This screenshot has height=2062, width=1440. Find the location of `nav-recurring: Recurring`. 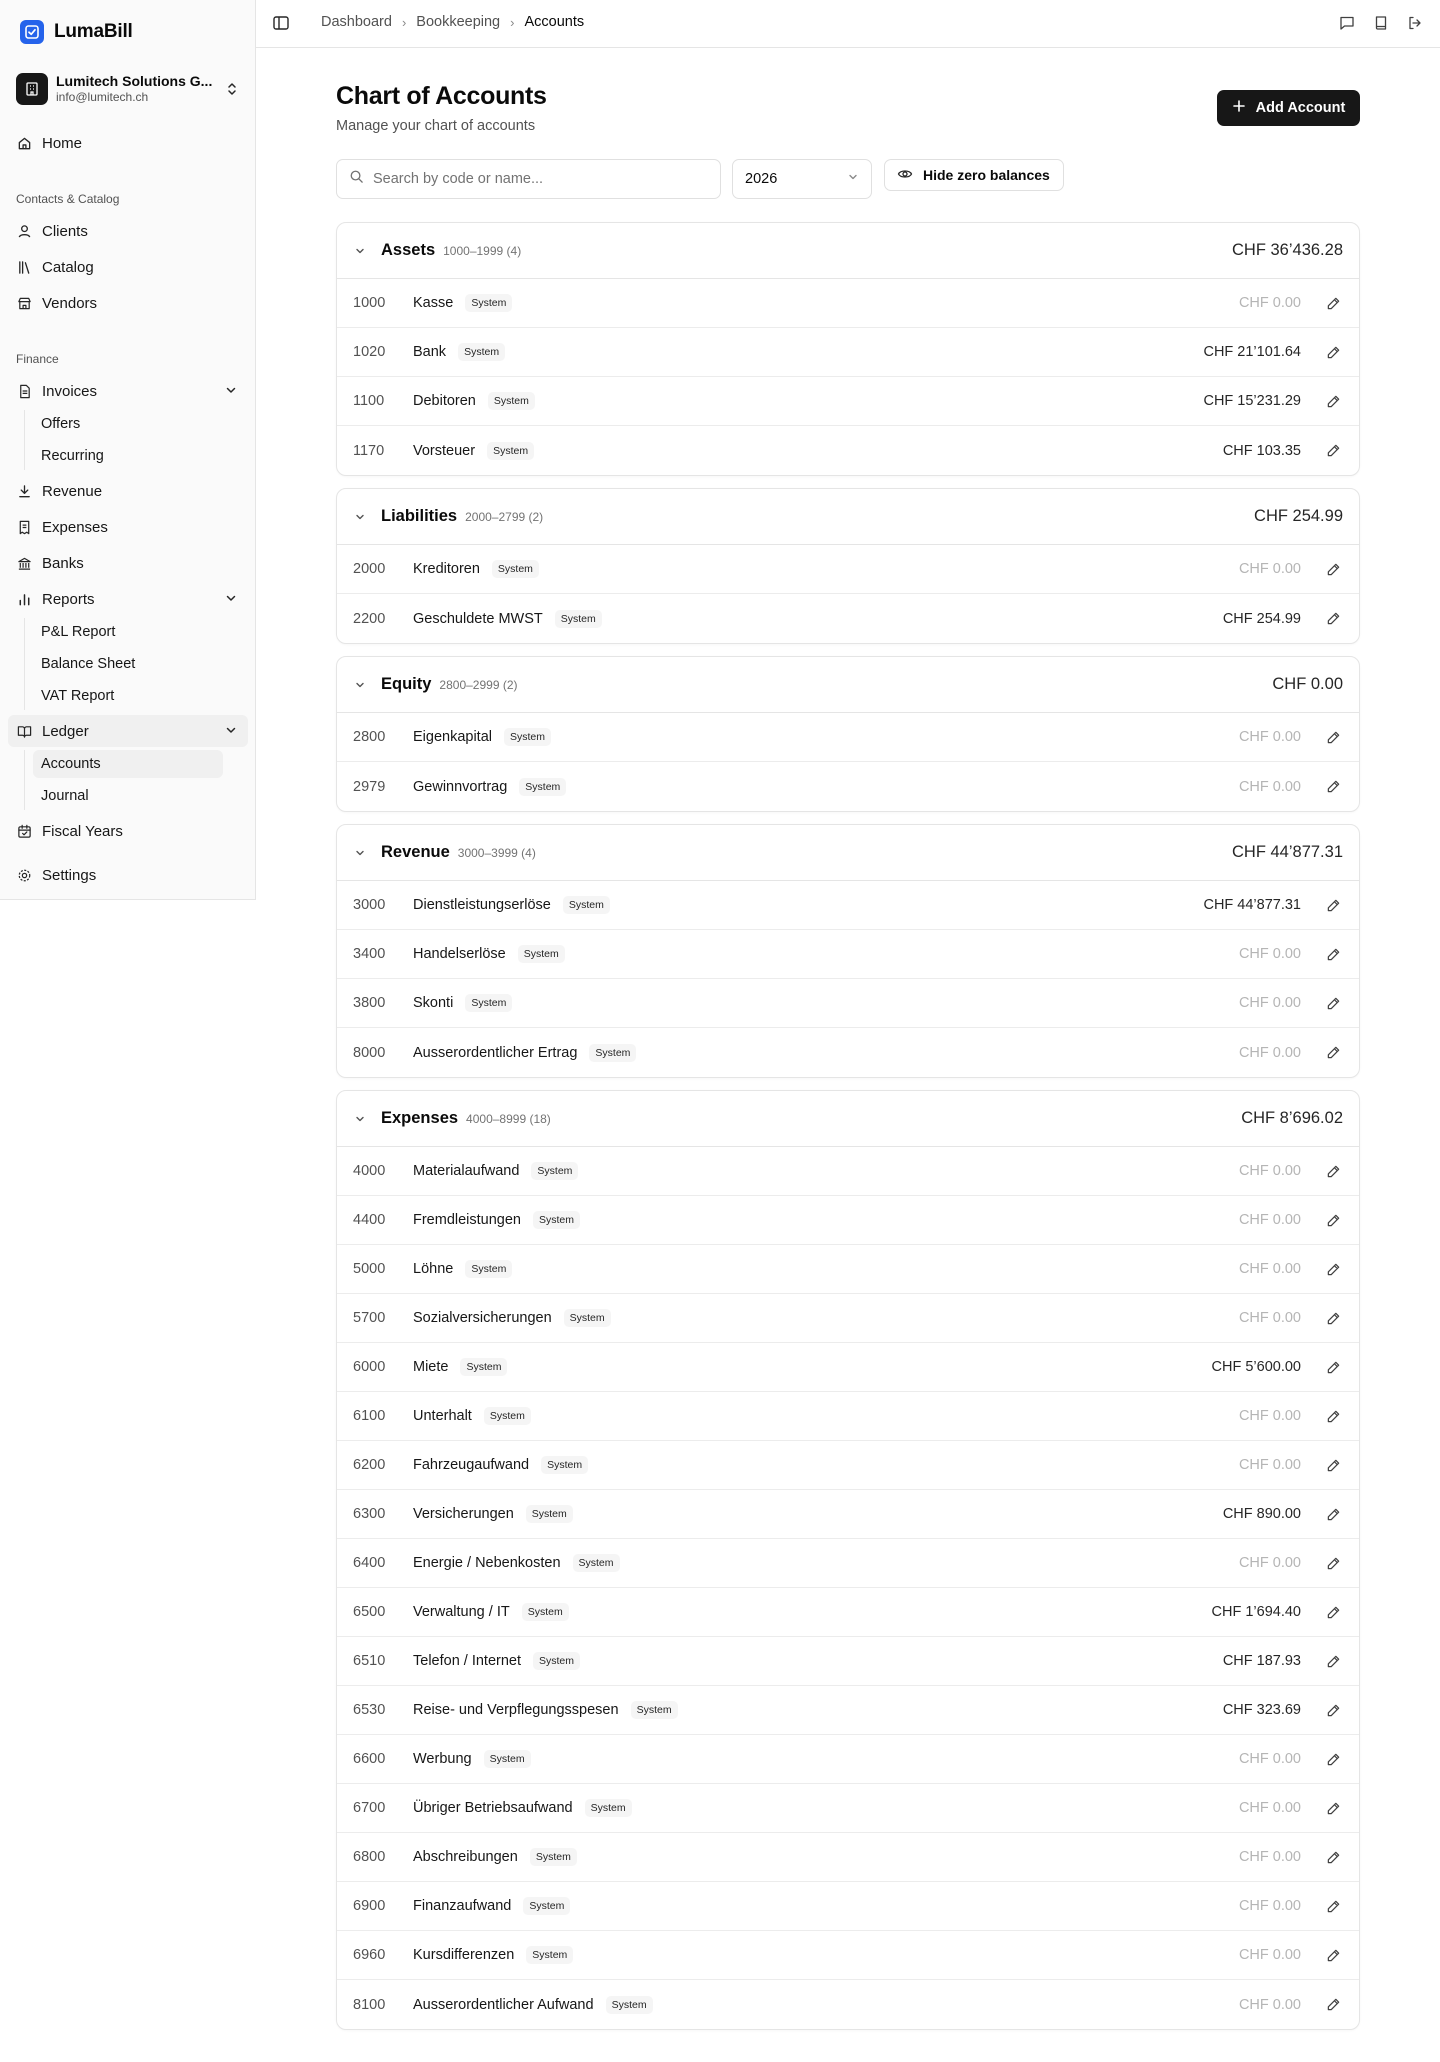

nav-recurring: Recurring is located at coordinates (128, 456).